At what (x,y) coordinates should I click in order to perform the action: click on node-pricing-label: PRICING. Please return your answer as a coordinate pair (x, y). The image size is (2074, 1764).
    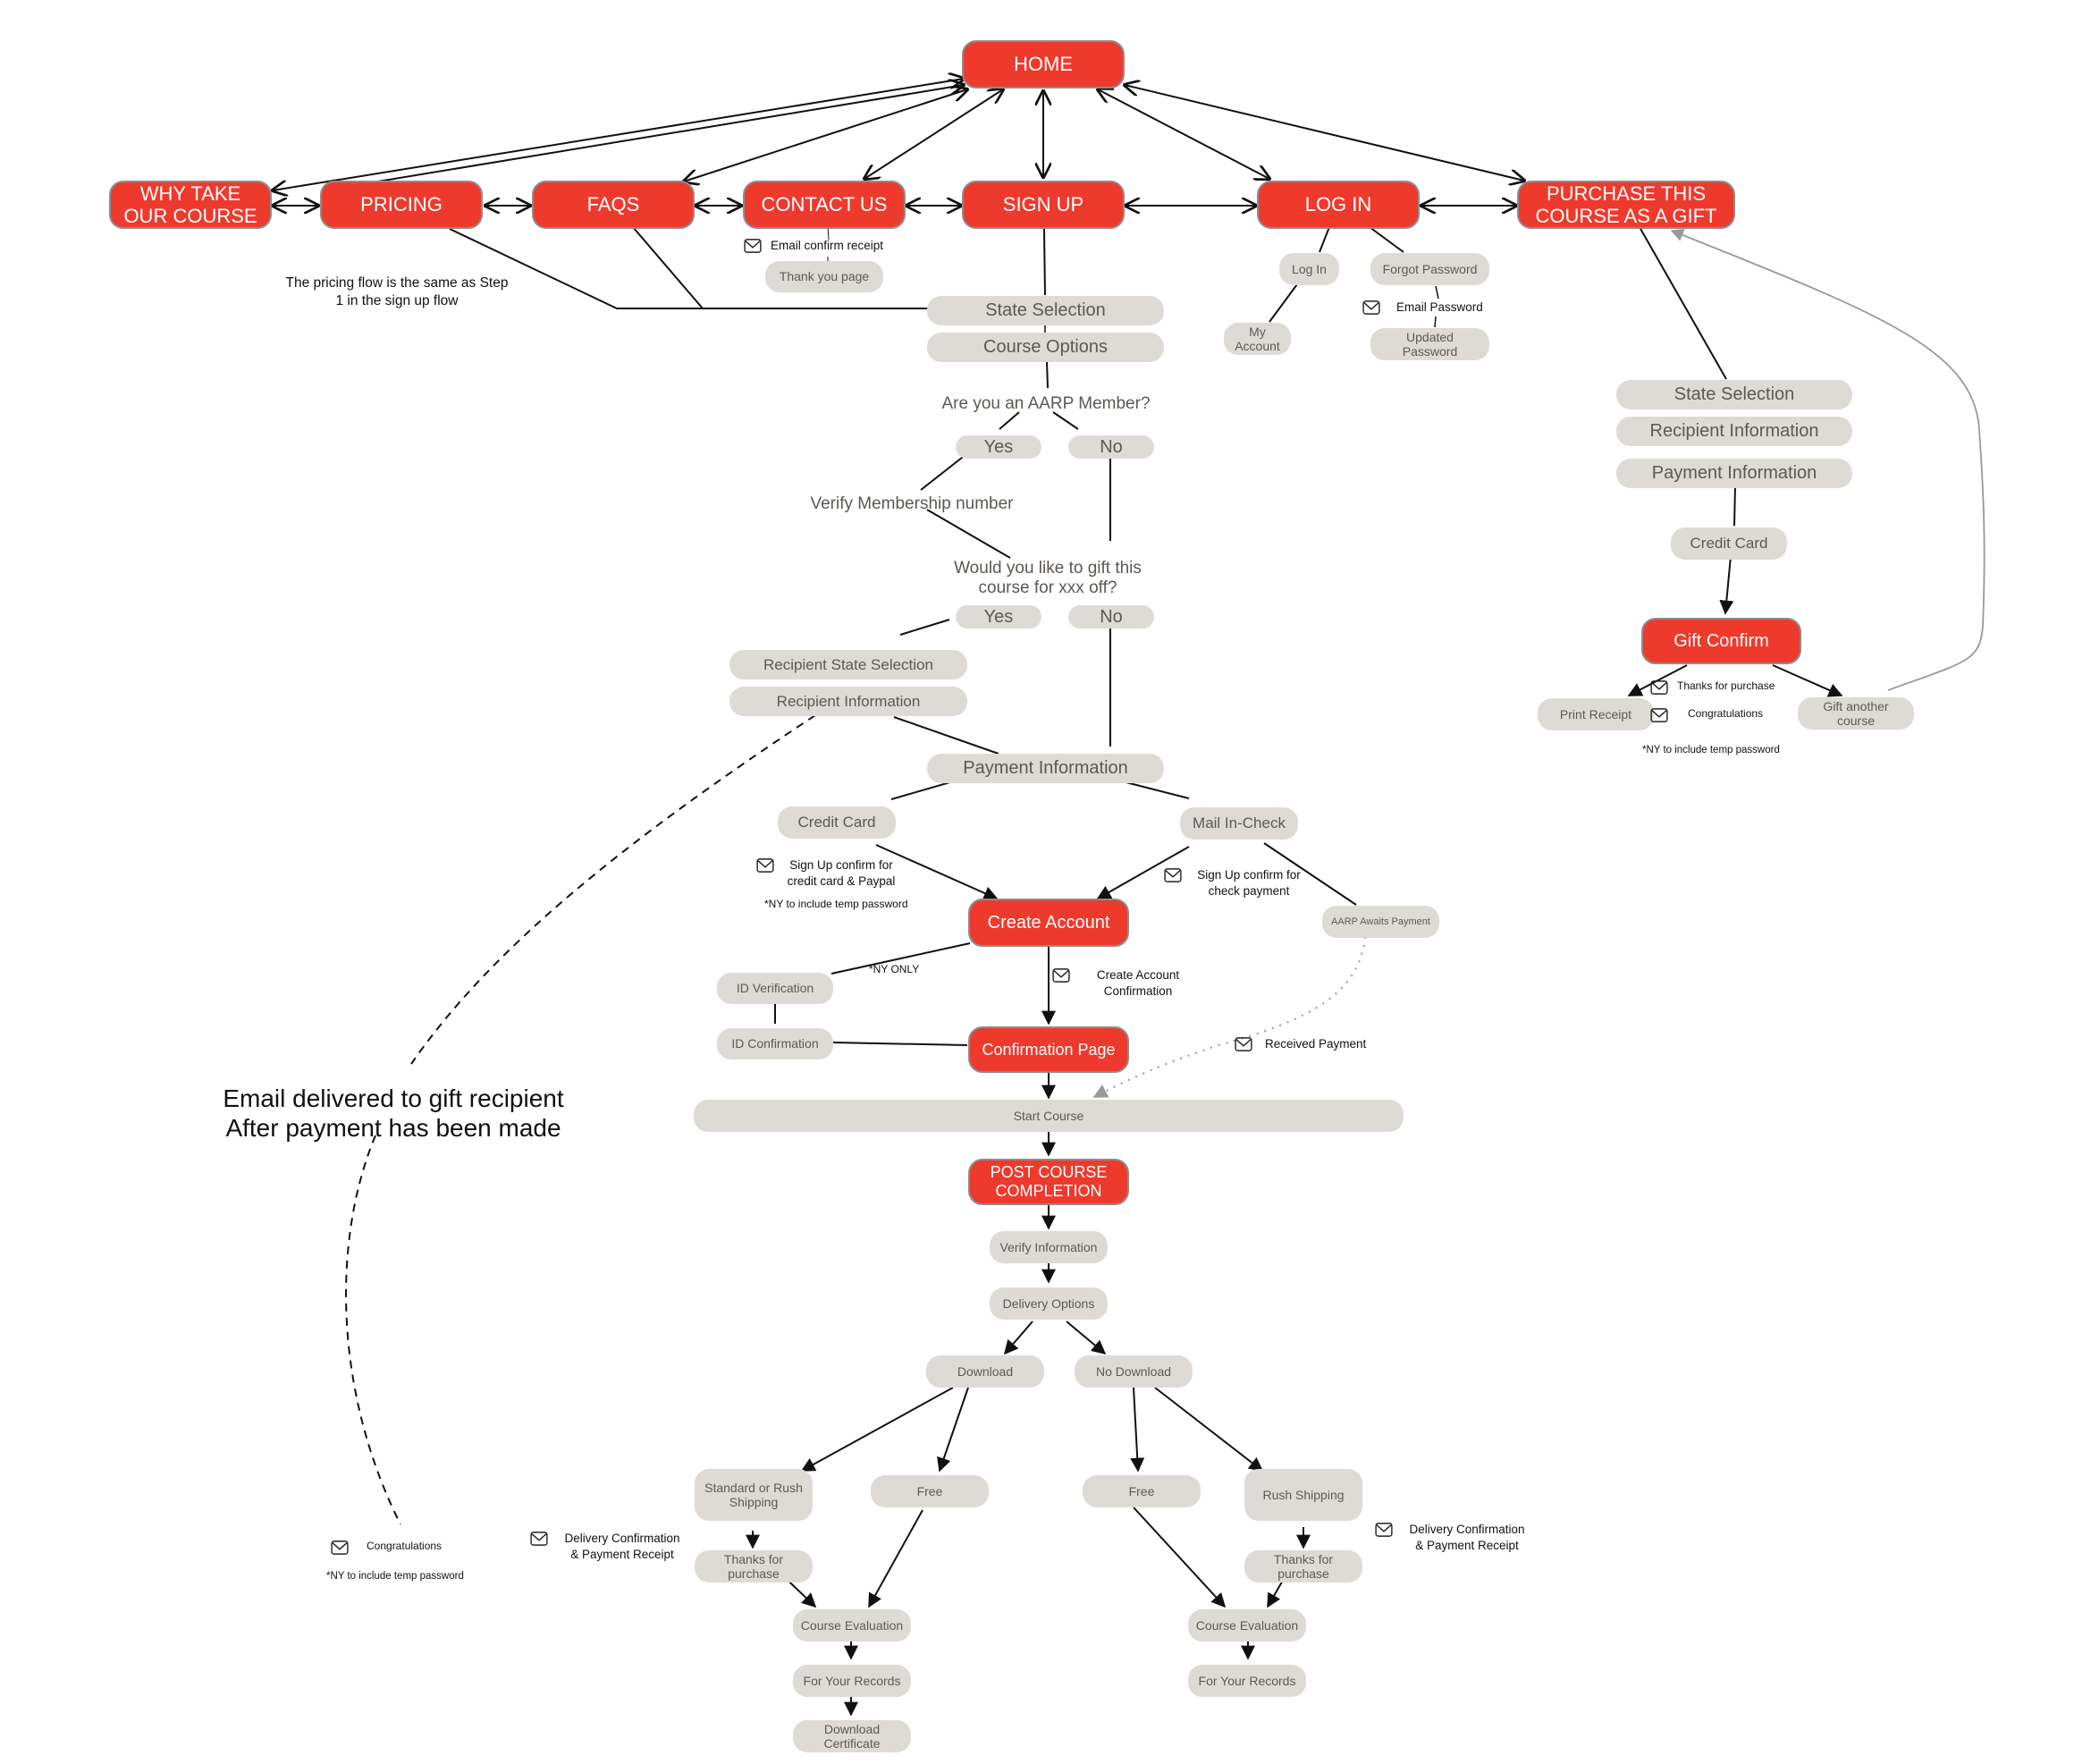
    Looking at the image, I should click on (402, 204).